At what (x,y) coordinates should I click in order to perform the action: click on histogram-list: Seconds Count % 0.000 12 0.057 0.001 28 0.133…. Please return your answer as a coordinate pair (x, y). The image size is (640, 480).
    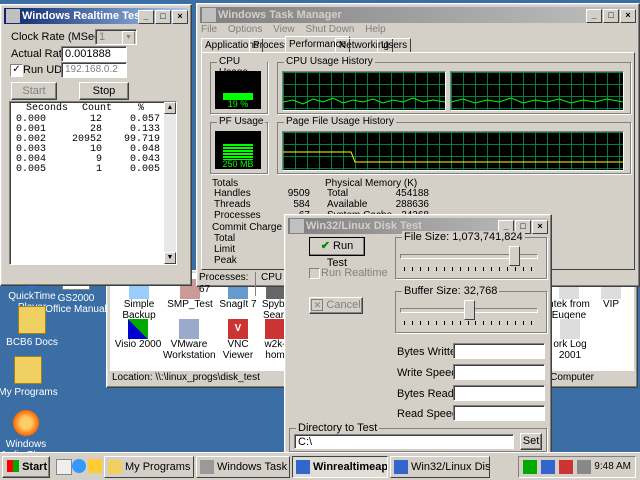
    Looking at the image, I should click on (93, 183).